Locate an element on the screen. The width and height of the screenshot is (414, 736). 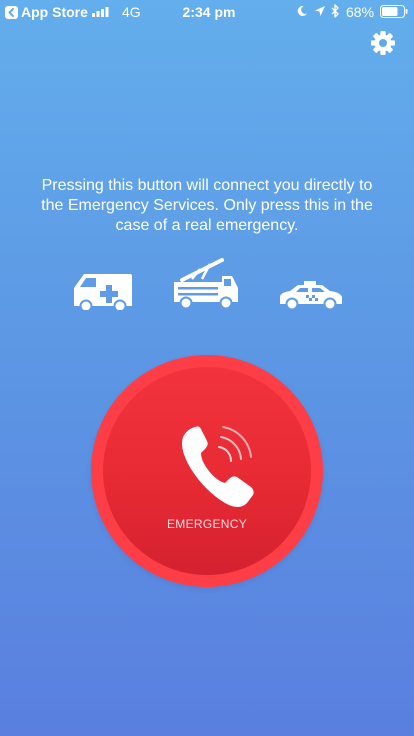
emergency-button-core: EMERGENCY is located at coordinates (207, 471).